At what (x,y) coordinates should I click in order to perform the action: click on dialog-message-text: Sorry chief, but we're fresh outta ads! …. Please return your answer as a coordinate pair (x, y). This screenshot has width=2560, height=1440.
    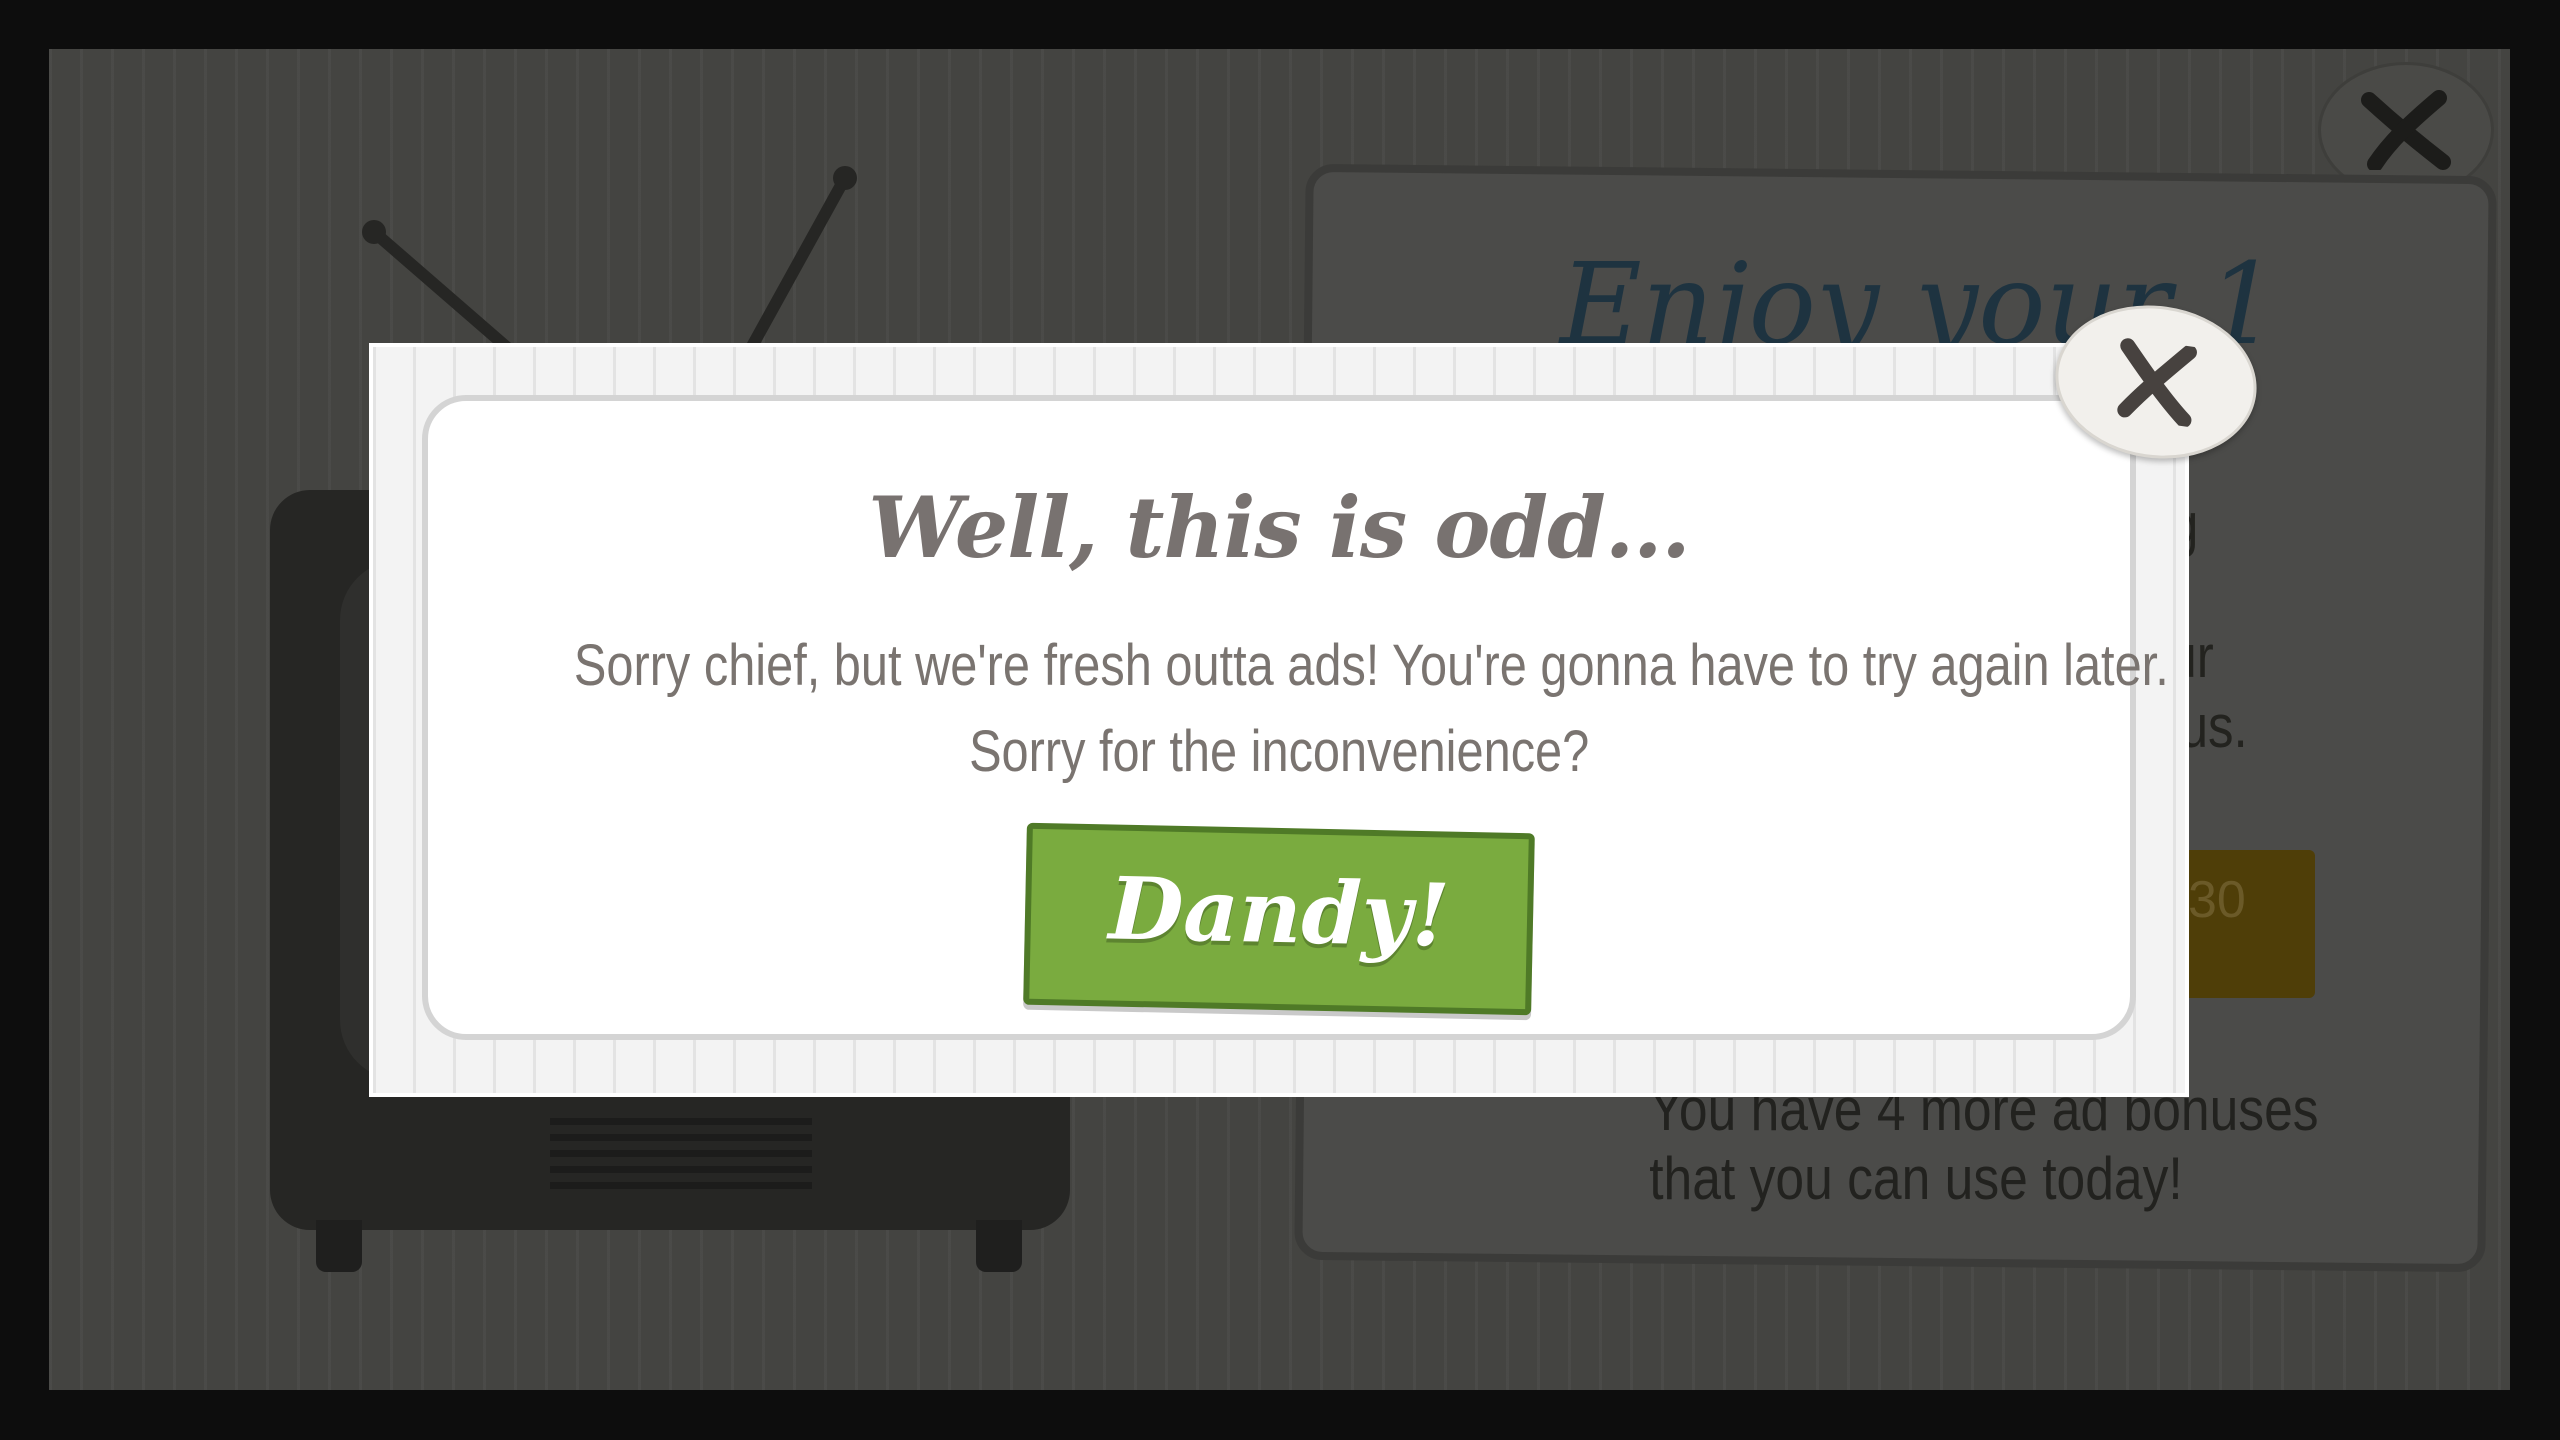
    Looking at the image, I should click on (1371, 665).